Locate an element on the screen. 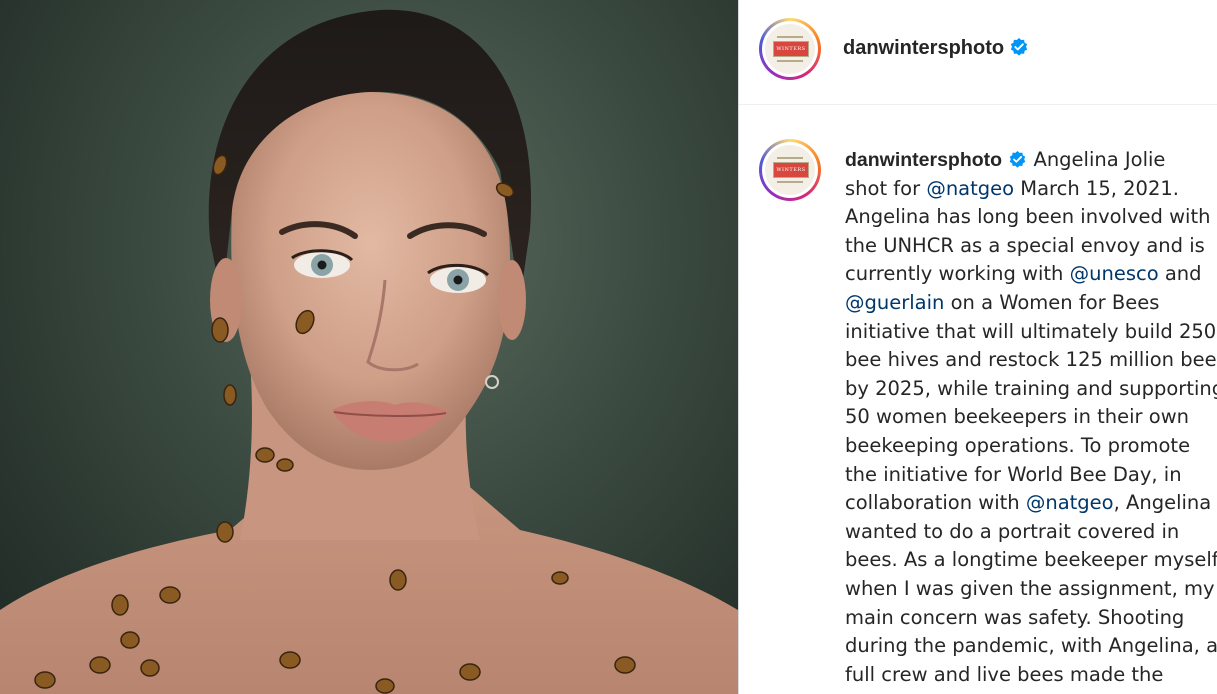  caption-text: collaboration with is located at coordinates (935, 503).